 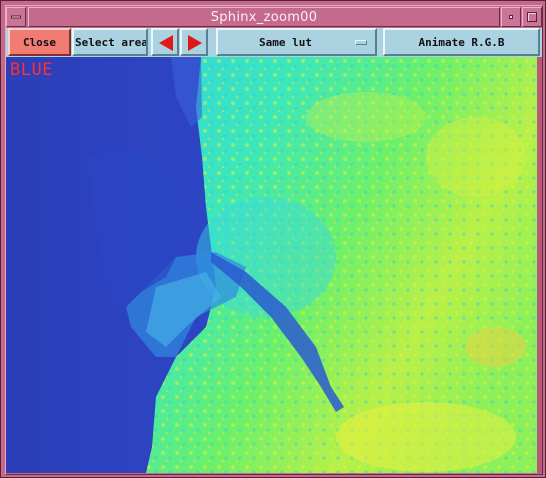 I want to click on window-menu-icon, so click(x=16, y=17).